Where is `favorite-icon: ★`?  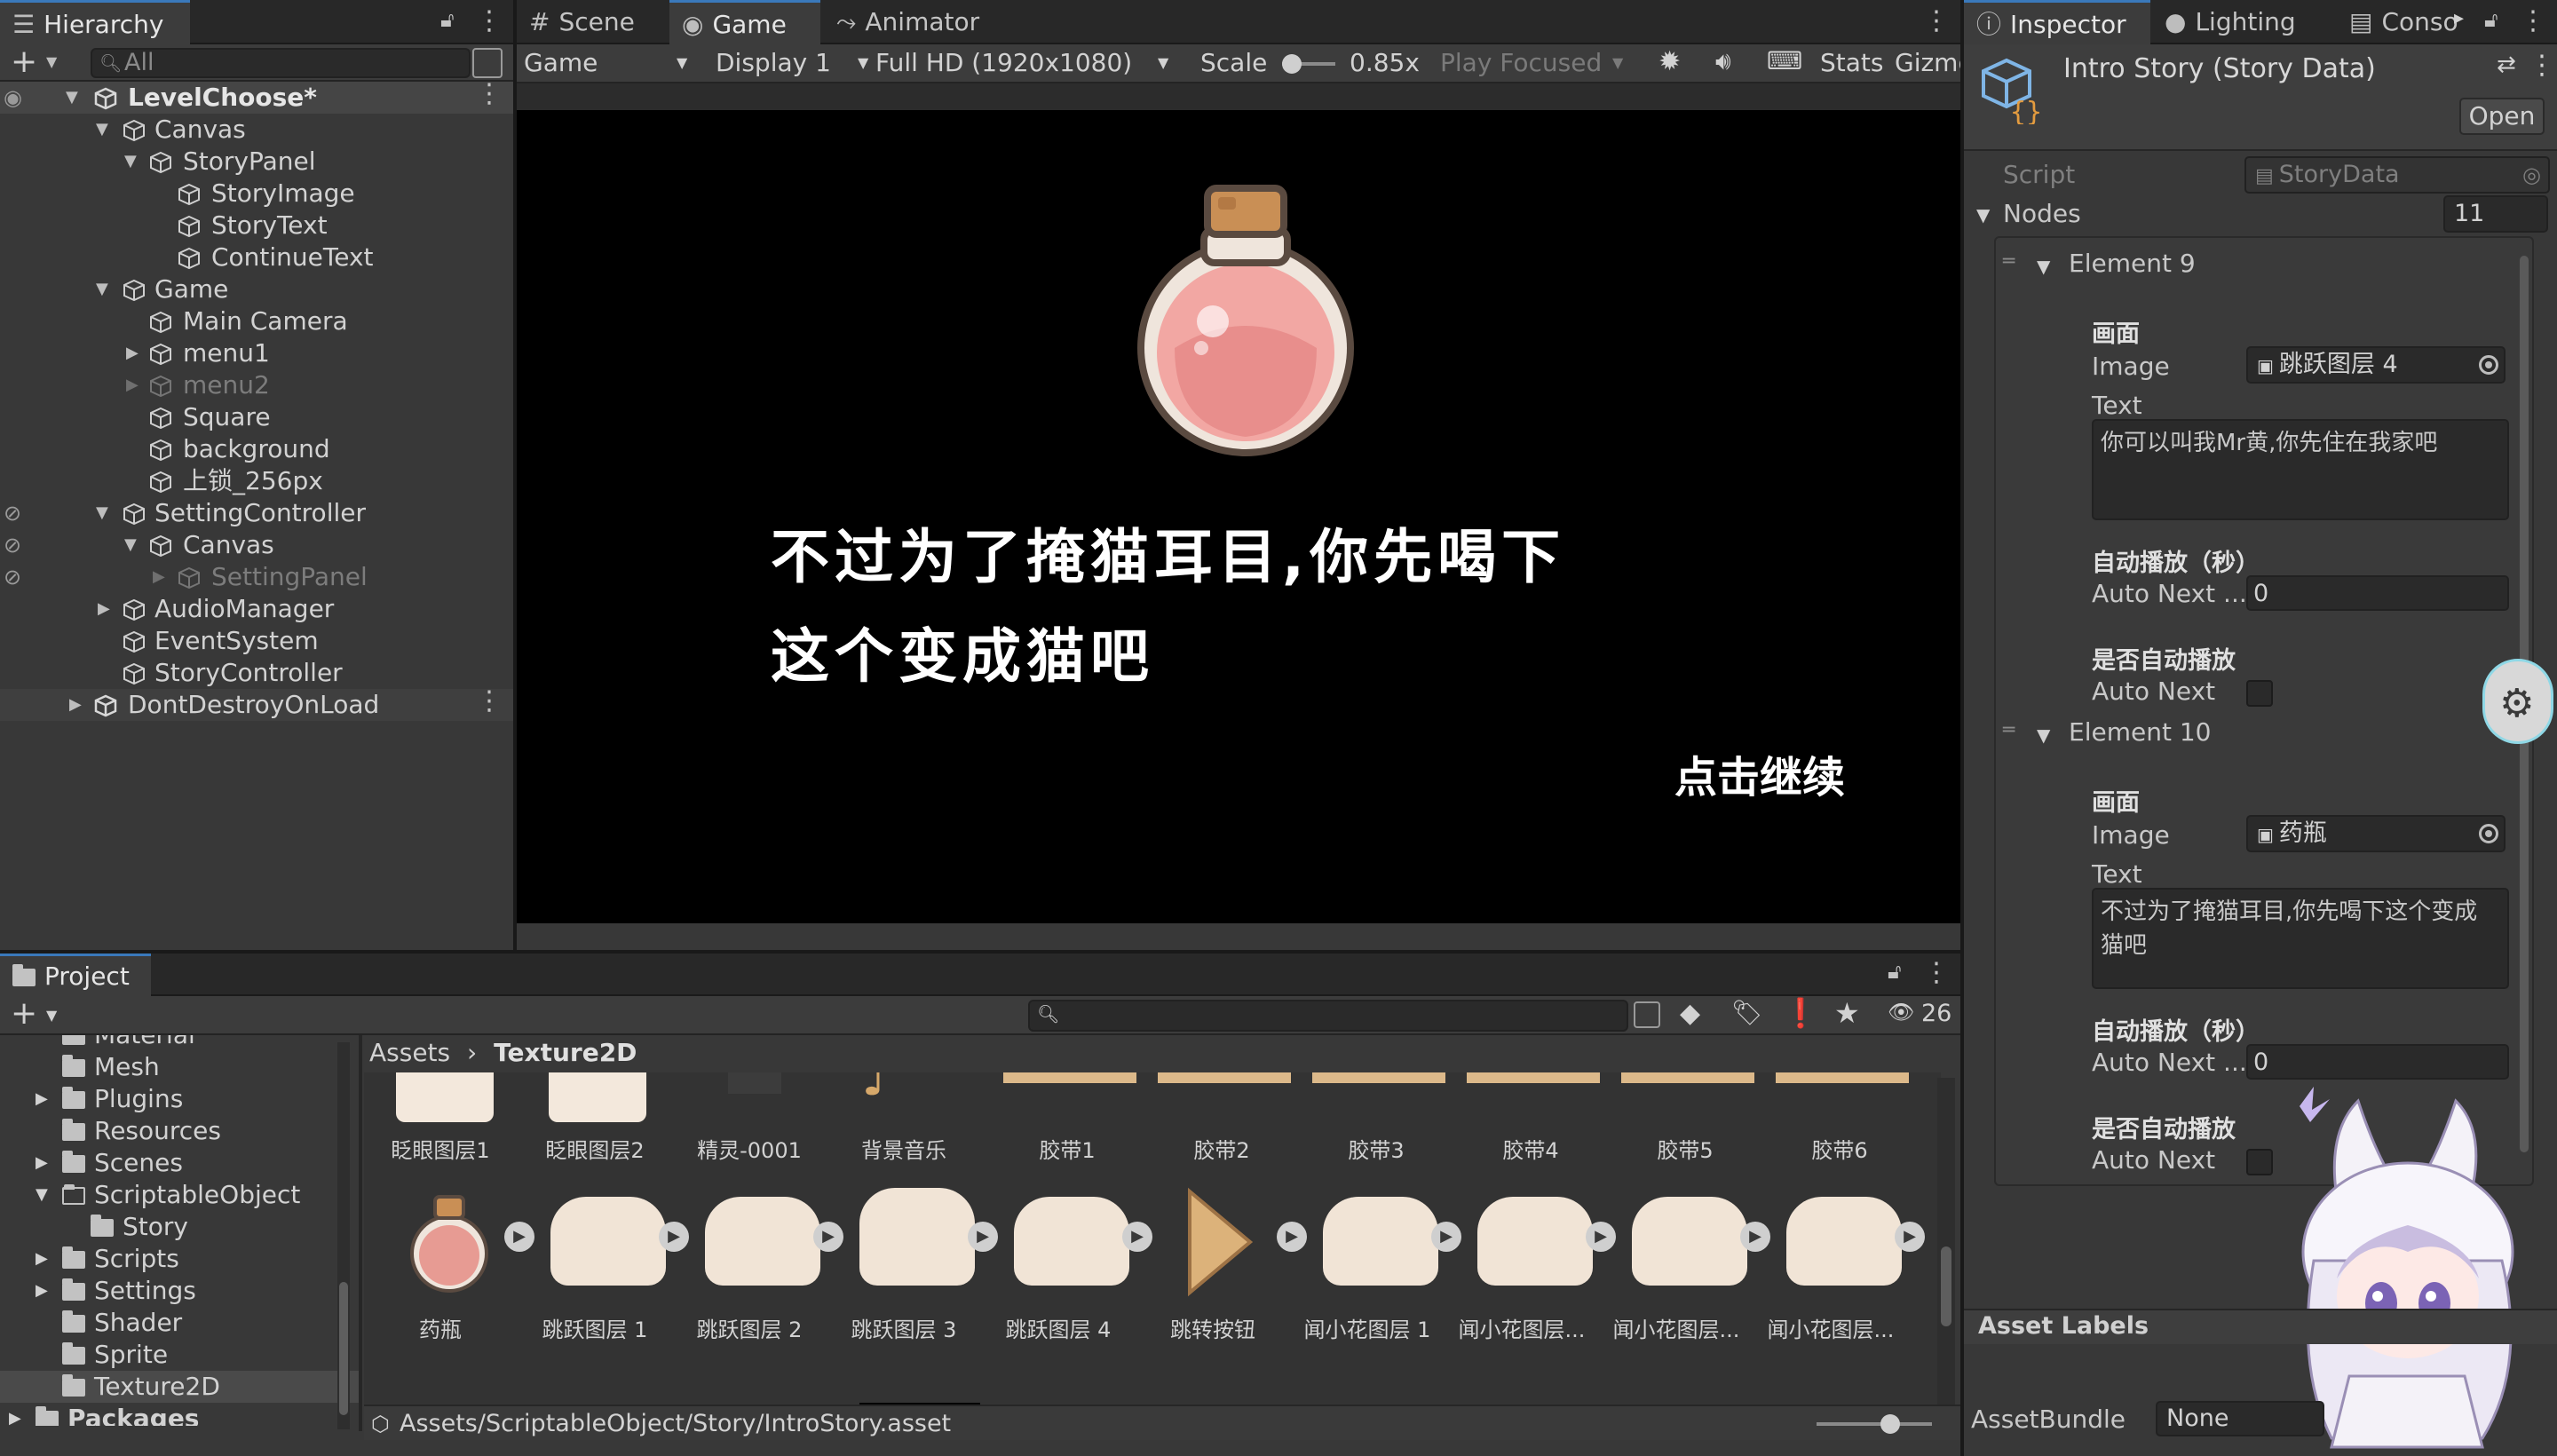 favorite-icon: ★ is located at coordinates (1847, 1013).